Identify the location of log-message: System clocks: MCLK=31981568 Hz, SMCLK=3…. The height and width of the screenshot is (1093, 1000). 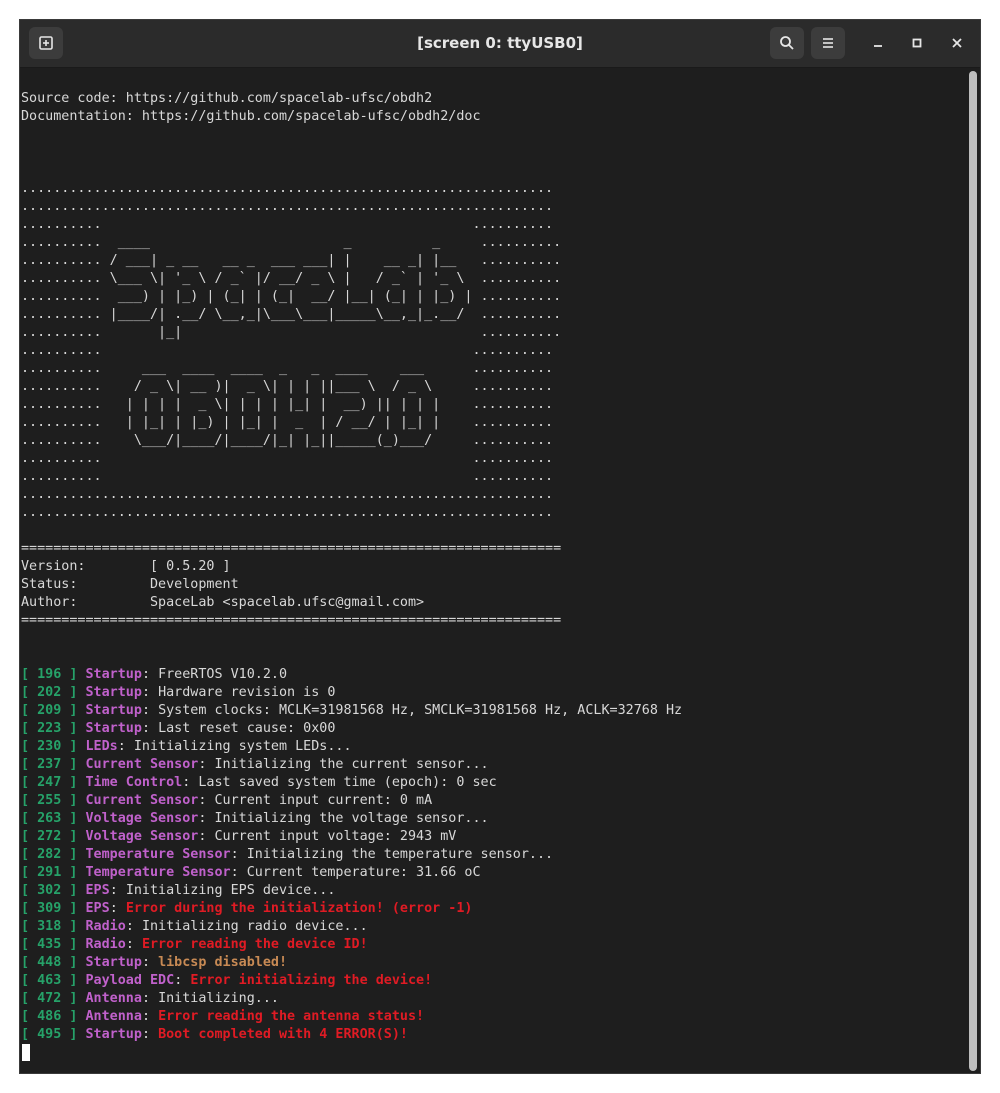
(420, 710).